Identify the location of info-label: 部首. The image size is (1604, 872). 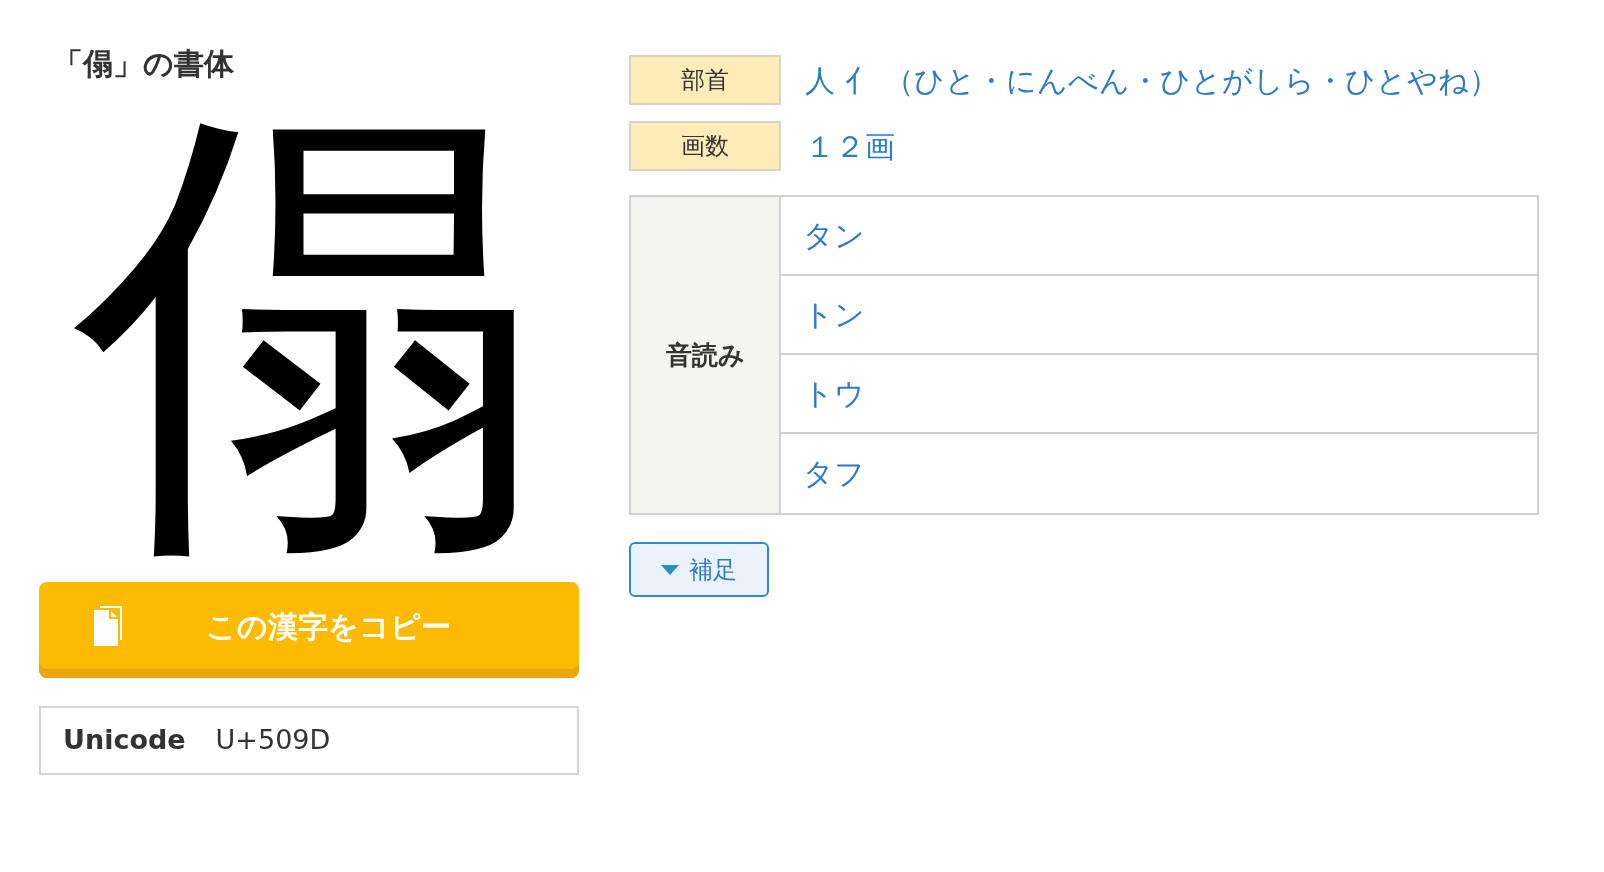
(705, 80).